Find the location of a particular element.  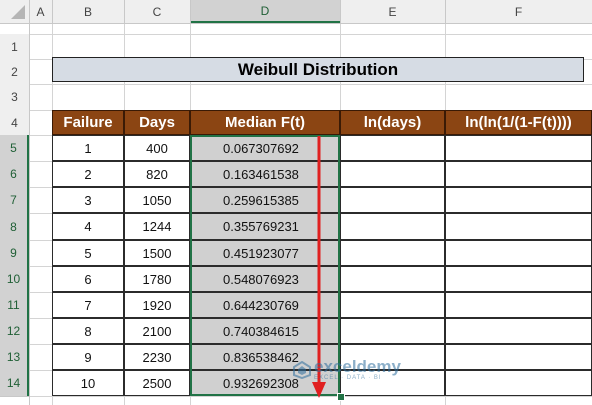

row-header-13: 13 is located at coordinates (14, 357).